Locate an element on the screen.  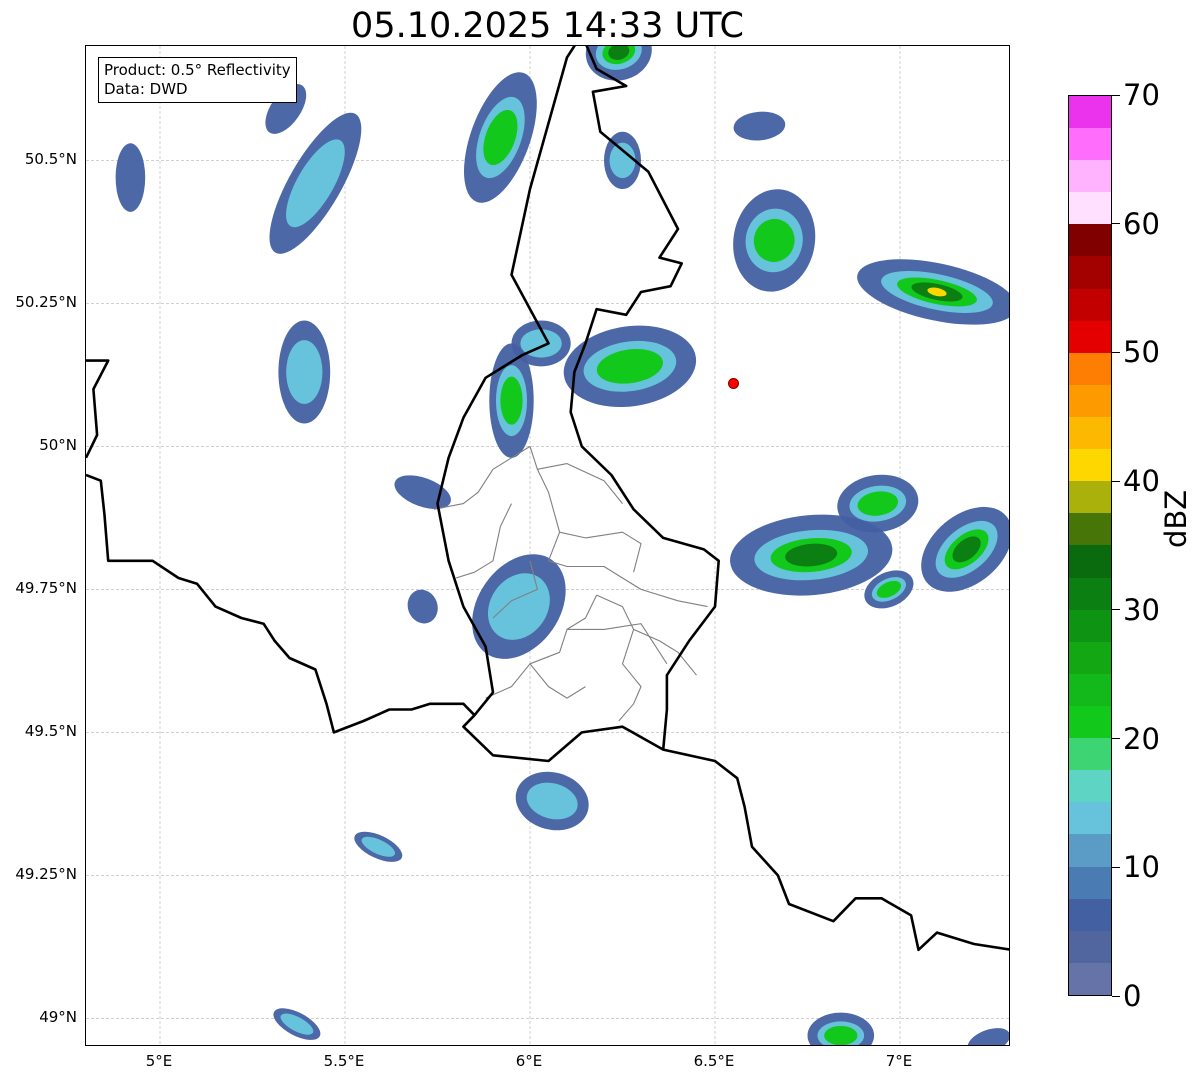
radar-station-dot is located at coordinates (733, 383).